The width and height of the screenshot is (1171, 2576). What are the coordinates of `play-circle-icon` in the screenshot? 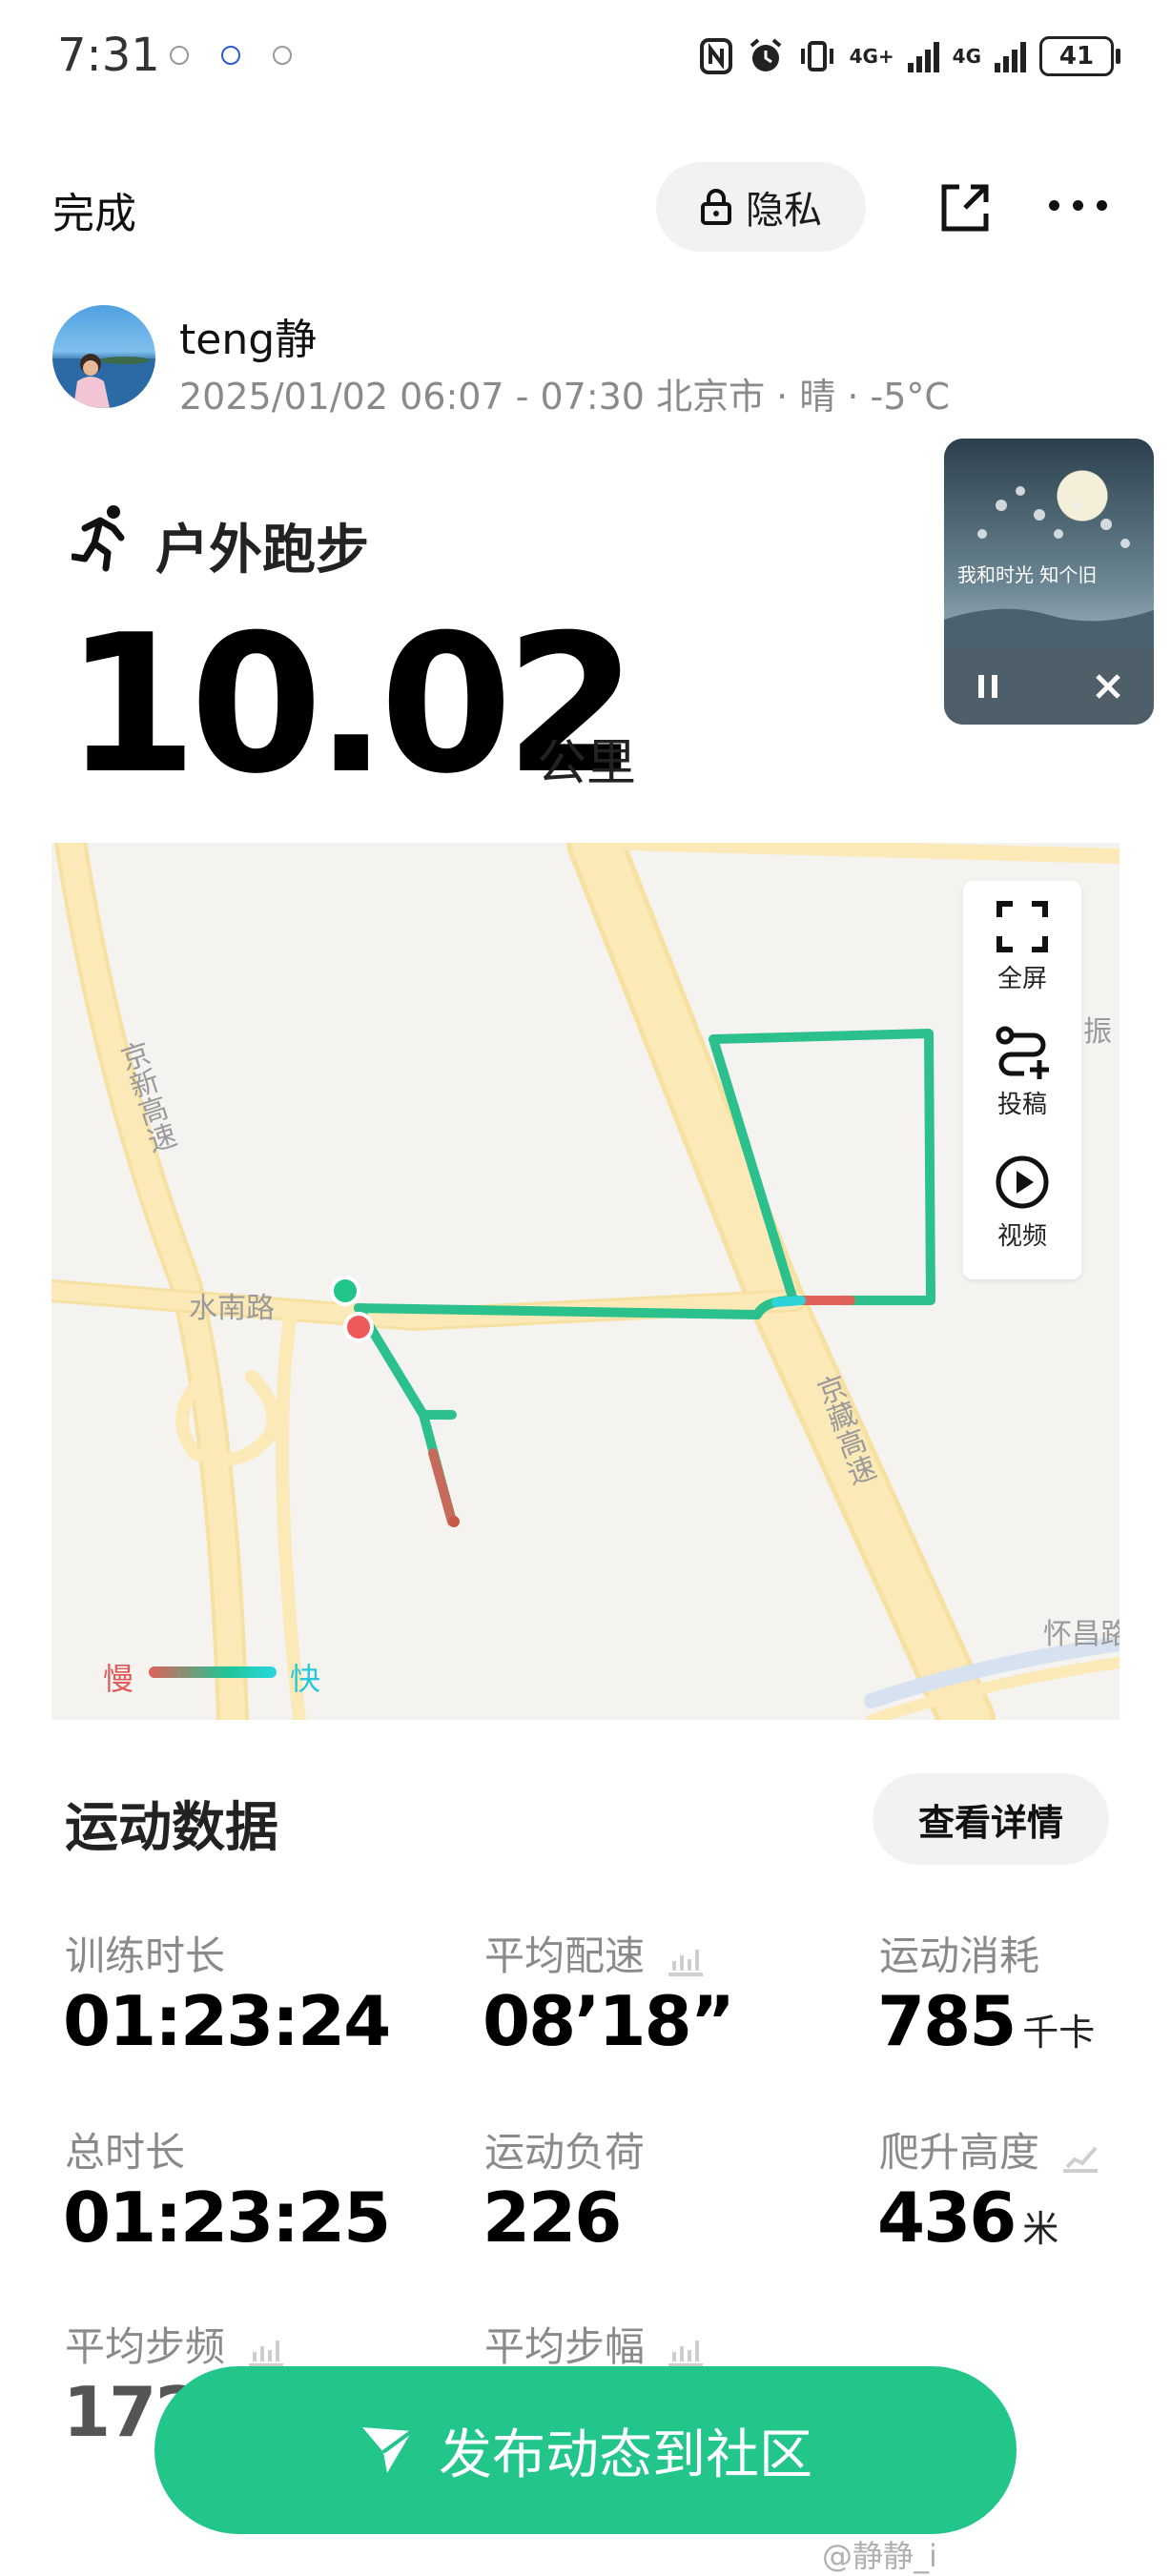 It's located at (1022, 1182).